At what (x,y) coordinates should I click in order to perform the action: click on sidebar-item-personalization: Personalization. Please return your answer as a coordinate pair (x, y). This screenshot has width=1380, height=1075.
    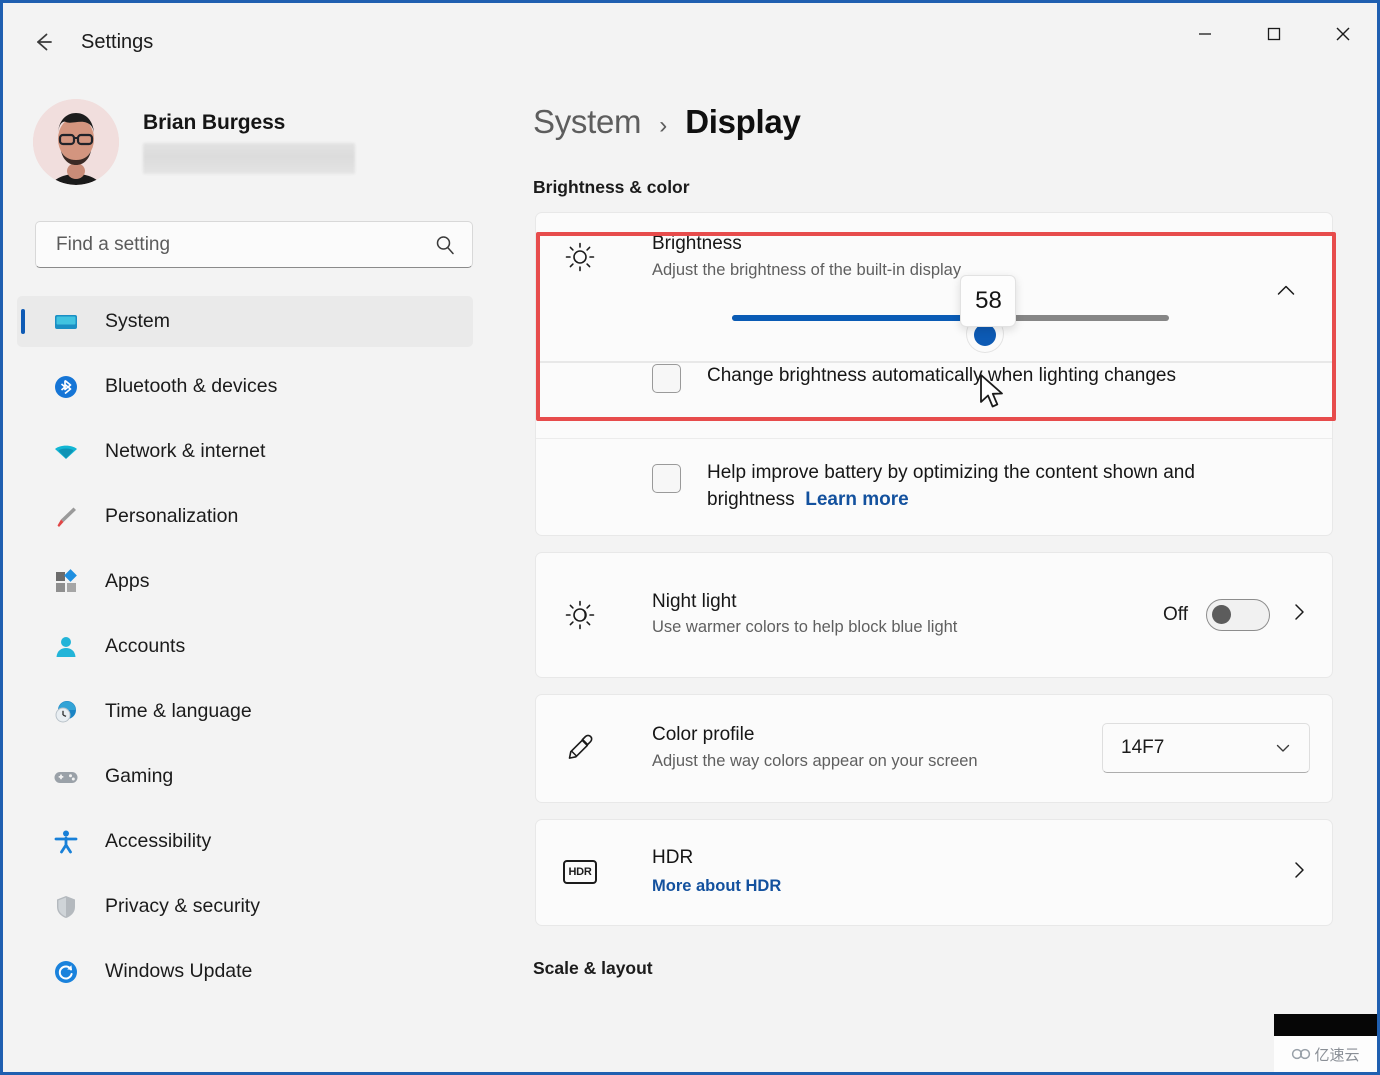
    Looking at the image, I should click on (245, 516).